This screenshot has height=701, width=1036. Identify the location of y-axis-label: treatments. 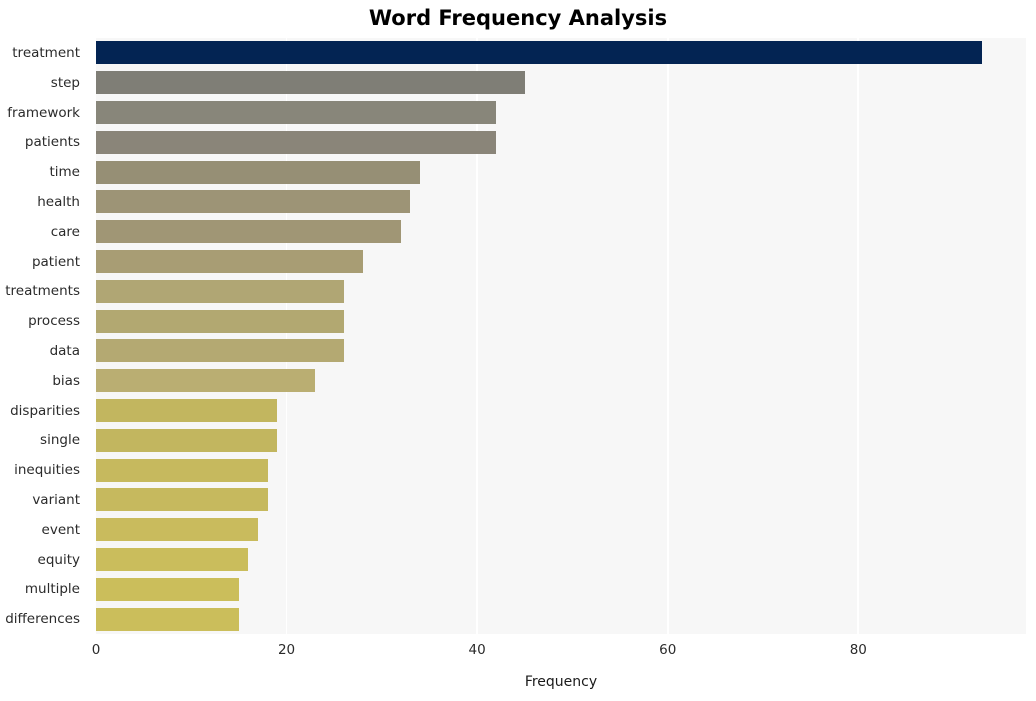
(42, 291).